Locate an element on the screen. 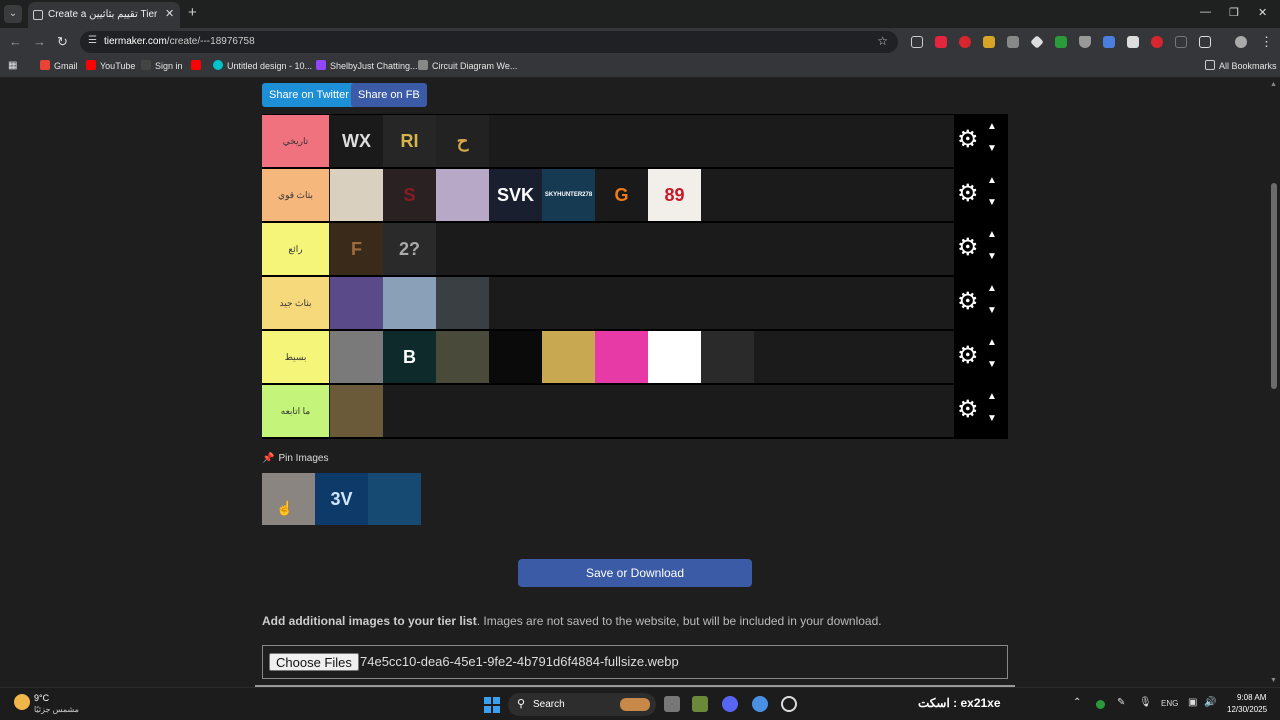 This screenshot has width=1280, height=720. close-window-icon: ✕ is located at coordinates (1262, 12).